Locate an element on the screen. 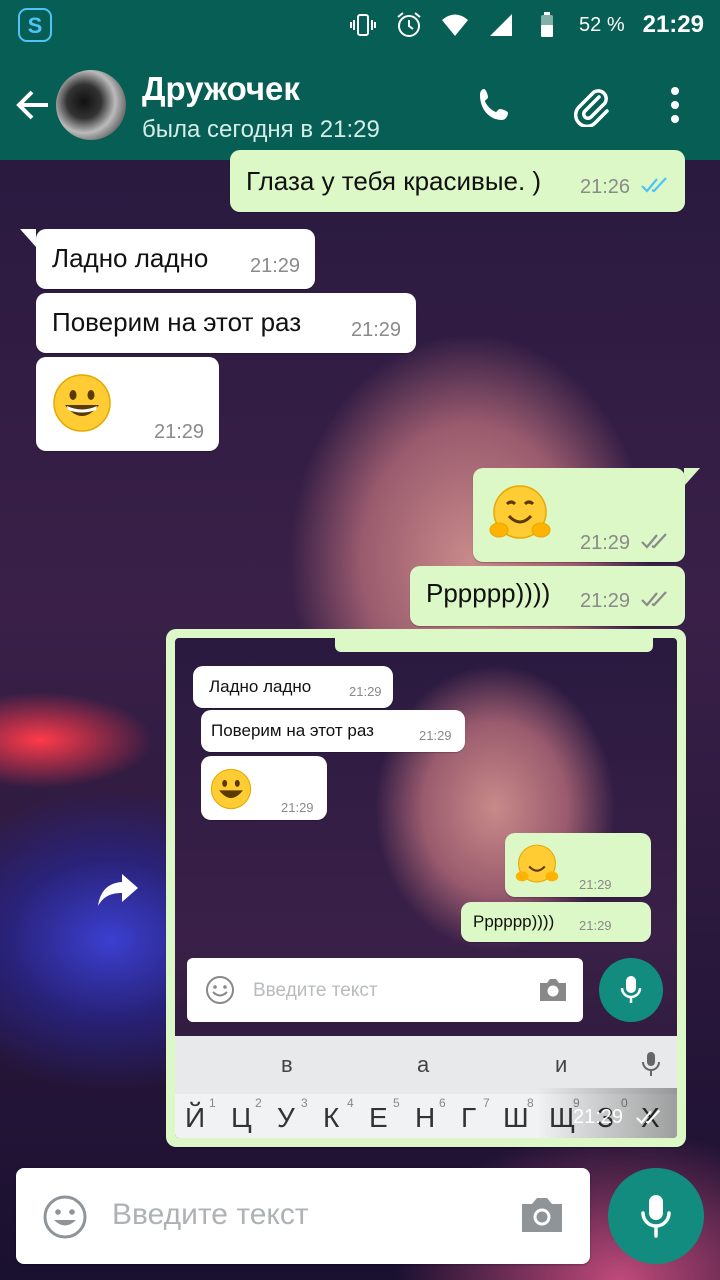 The height and width of the screenshot is (1280, 720). app-notification-icon: S is located at coordinates (35, 25).